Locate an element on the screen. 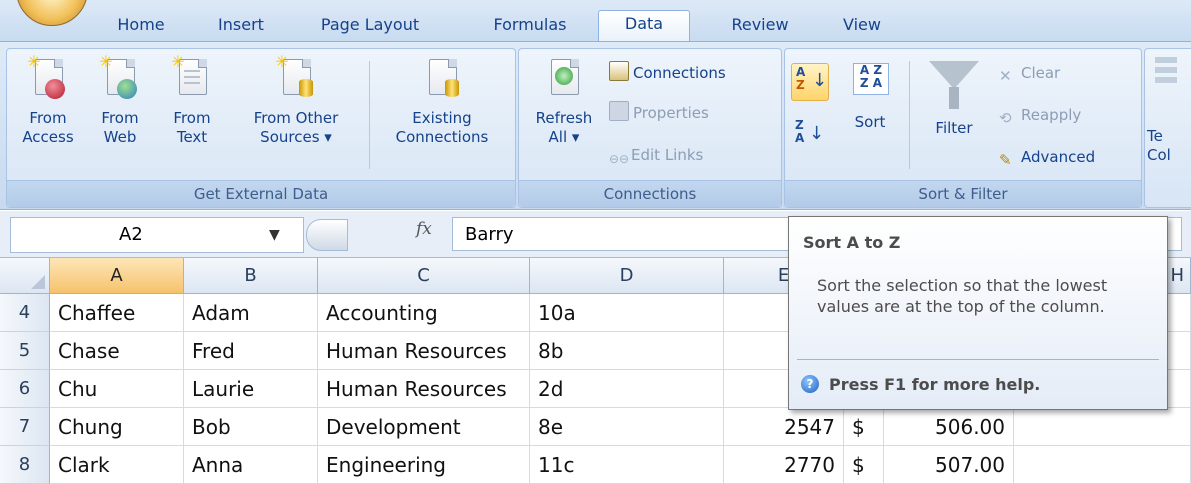 Image resolution: width=1191 pixels, height=484 pixels. funnel-icon is located at coordinates (954, 85).